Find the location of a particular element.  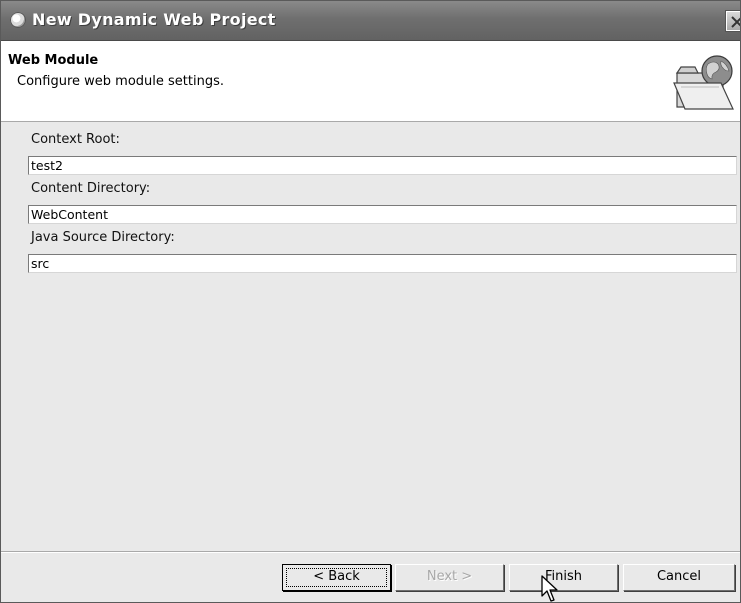

window-title: New Dynamic Web Project is located at coordinates (154, 19).